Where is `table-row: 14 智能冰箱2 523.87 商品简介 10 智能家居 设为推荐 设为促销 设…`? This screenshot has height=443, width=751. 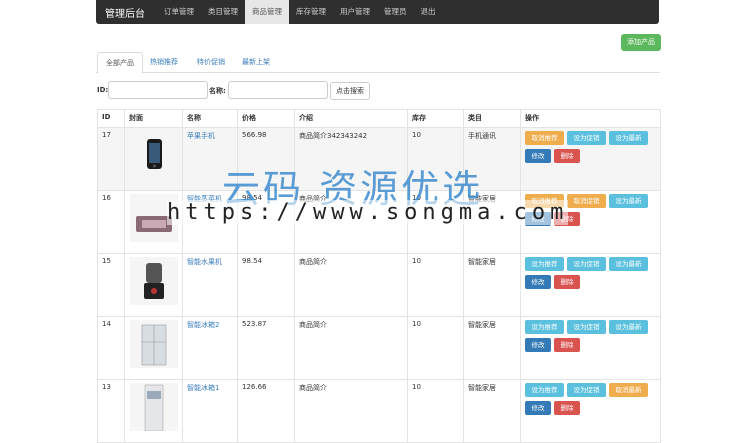
table-row: 14 智能冰箱2 523.87 商品简介 10 智能家居 设为推荐 设为促销 设… is located at coordinates (379, 348).